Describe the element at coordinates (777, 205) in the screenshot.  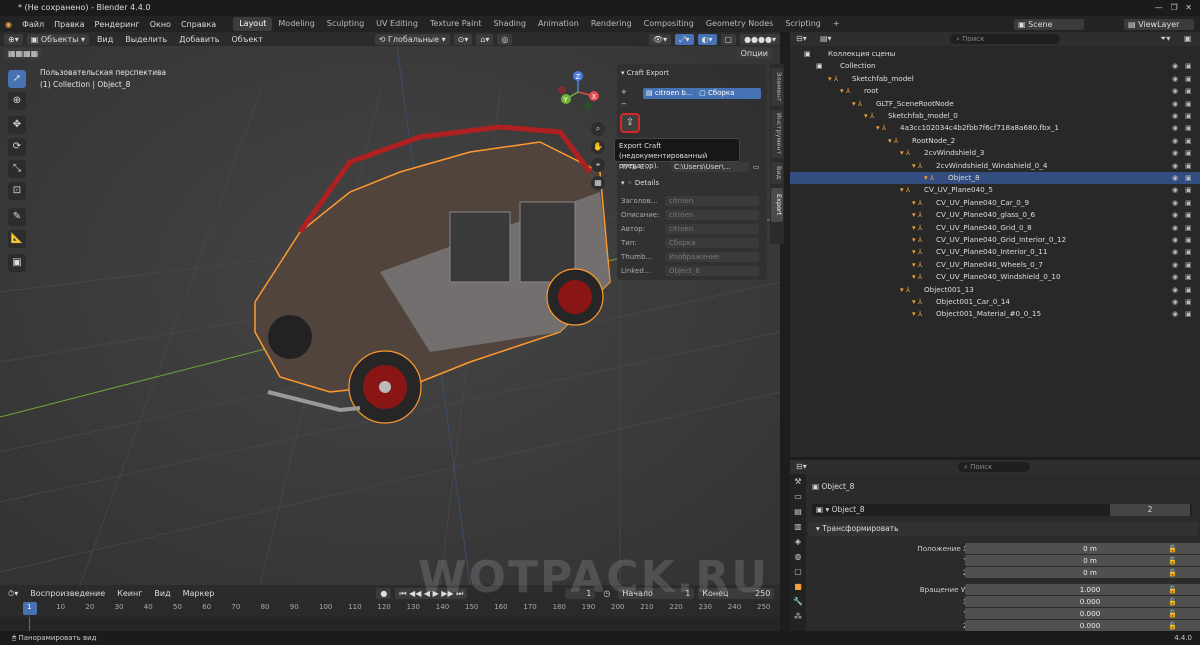
I see `tab-export: Export` at that location.